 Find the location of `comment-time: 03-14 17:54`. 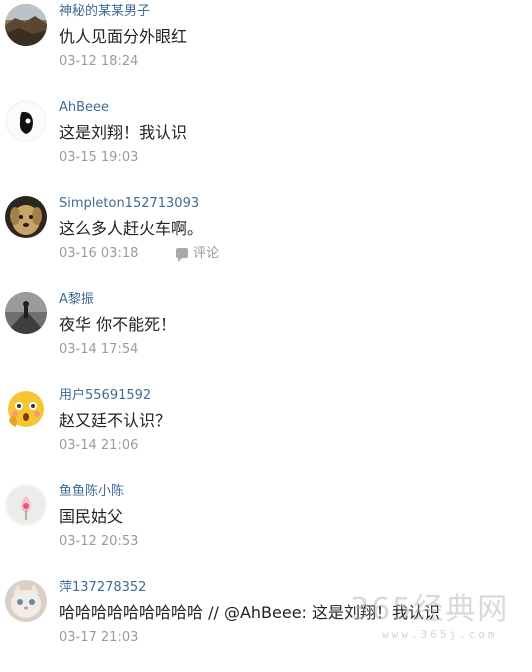

comment-time: 03-14 17:54 is located at coordinates (99, 349).